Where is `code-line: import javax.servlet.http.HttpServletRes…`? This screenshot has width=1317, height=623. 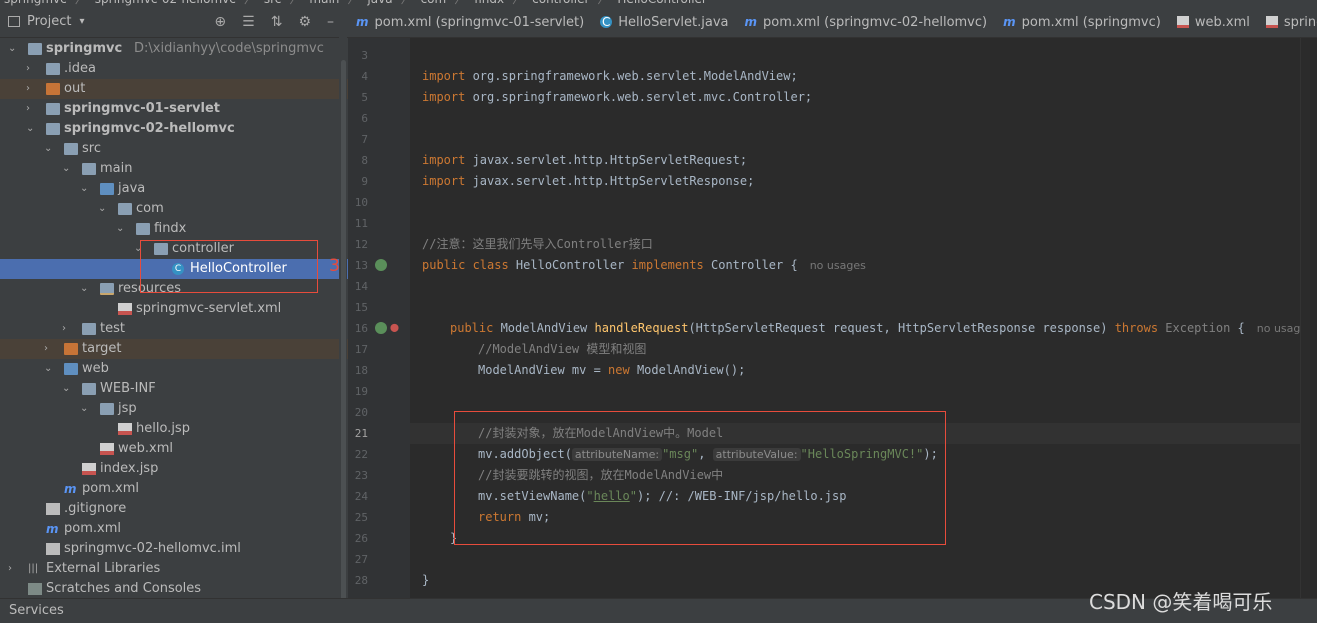 code-line: import javax.servlet.http.HttpServletRes… is located at coordinates (863, 181).